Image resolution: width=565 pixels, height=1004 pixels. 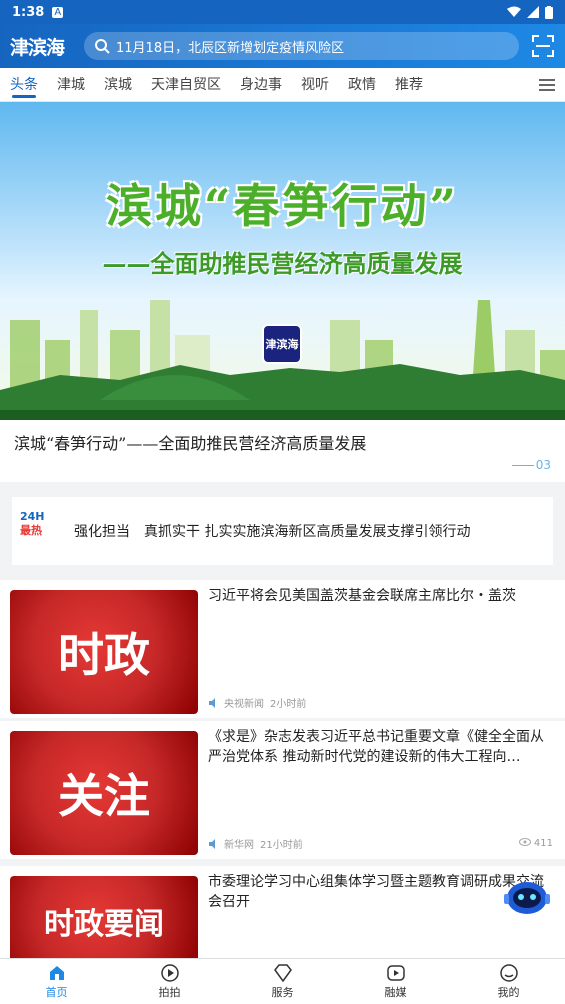 What do you see at coordinates (362, 596) in the screenshot?
I see `news-title: 习近平将会见美国盖茨基金会联席主席比尔・盖茨` at bounding box center [362, 596].